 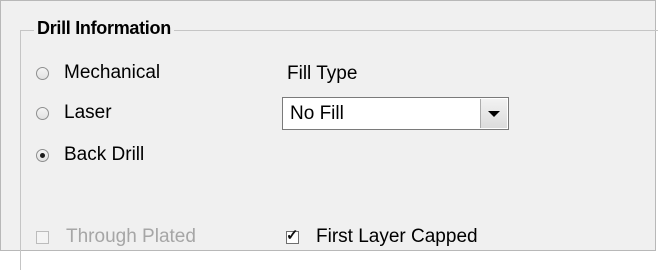 What do you see at coordinates (131, 236) in the screenshot?
I see `through-plated-label: Through Plated` at bounding box center [131, 236].